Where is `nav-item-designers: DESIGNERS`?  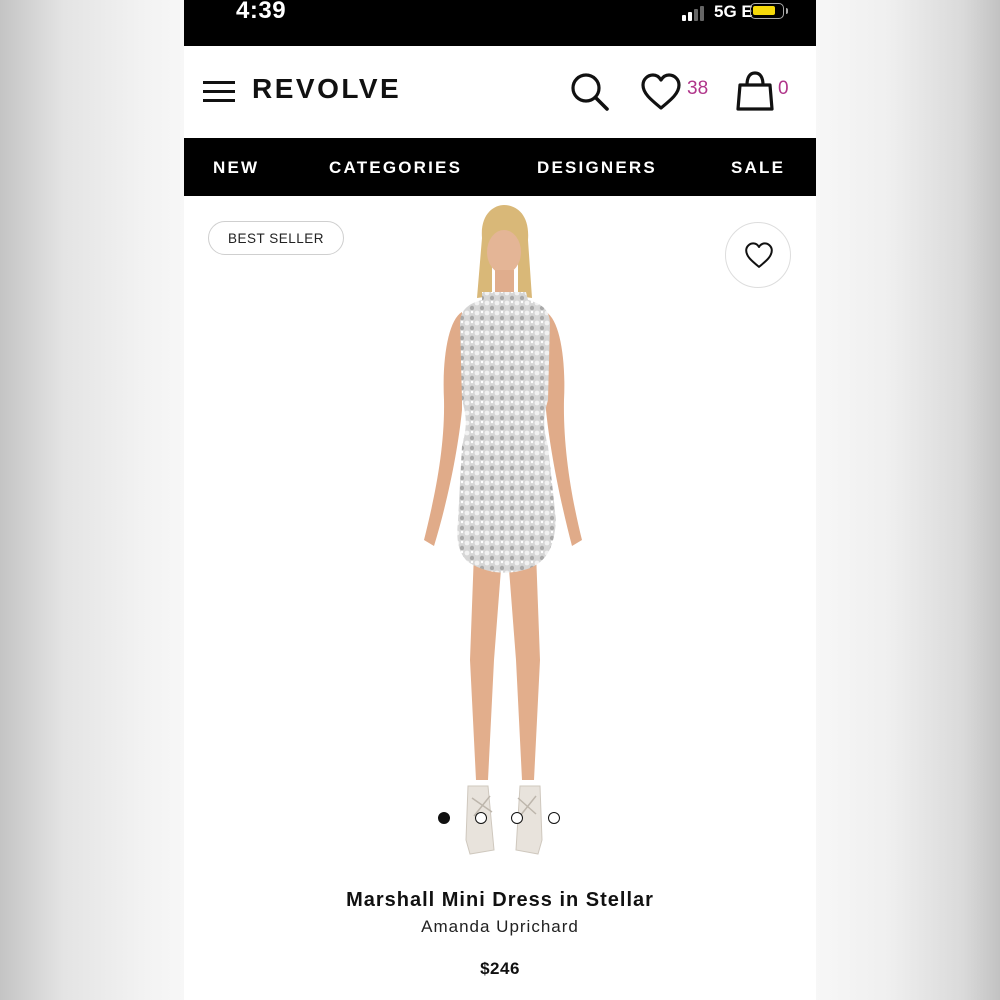 nav-item-designers: DESIGNERS is located at coordinates (597, 168).